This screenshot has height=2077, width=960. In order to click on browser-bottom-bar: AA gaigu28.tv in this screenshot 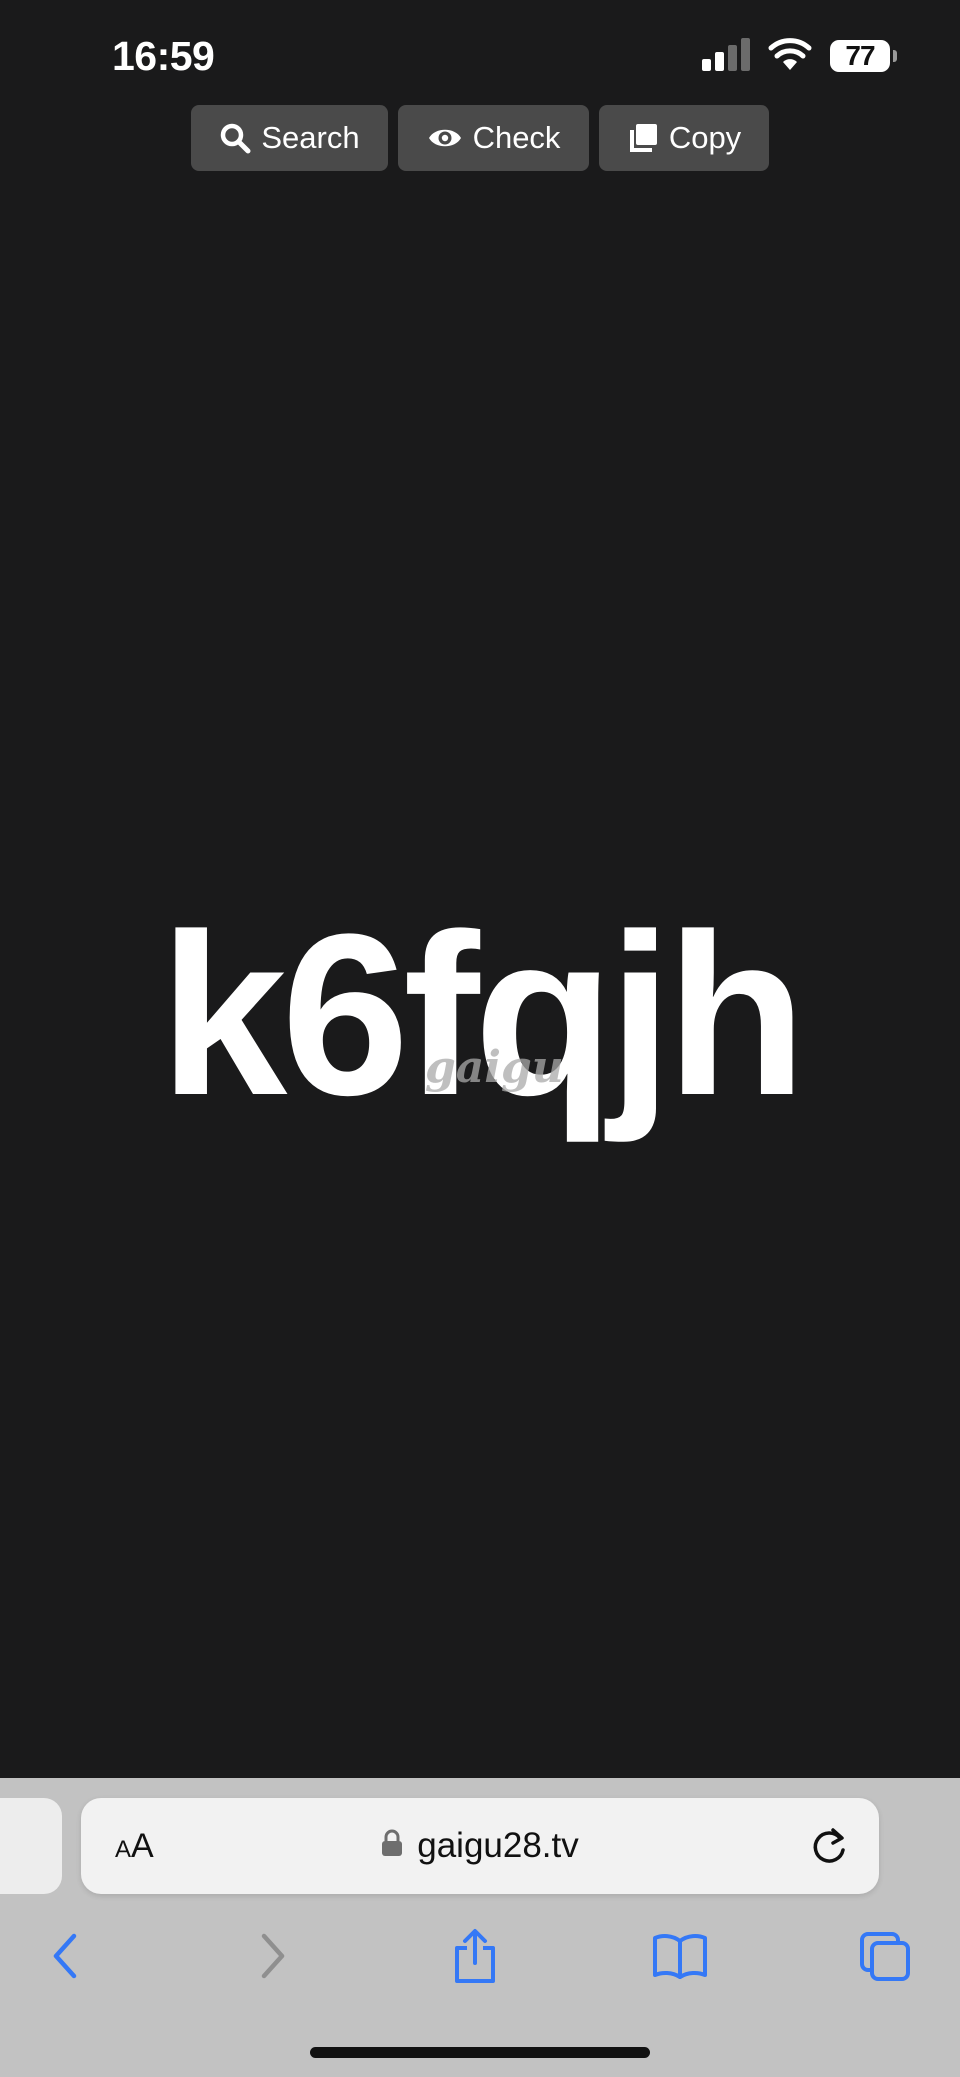, I will do `click(480, 1927)`.